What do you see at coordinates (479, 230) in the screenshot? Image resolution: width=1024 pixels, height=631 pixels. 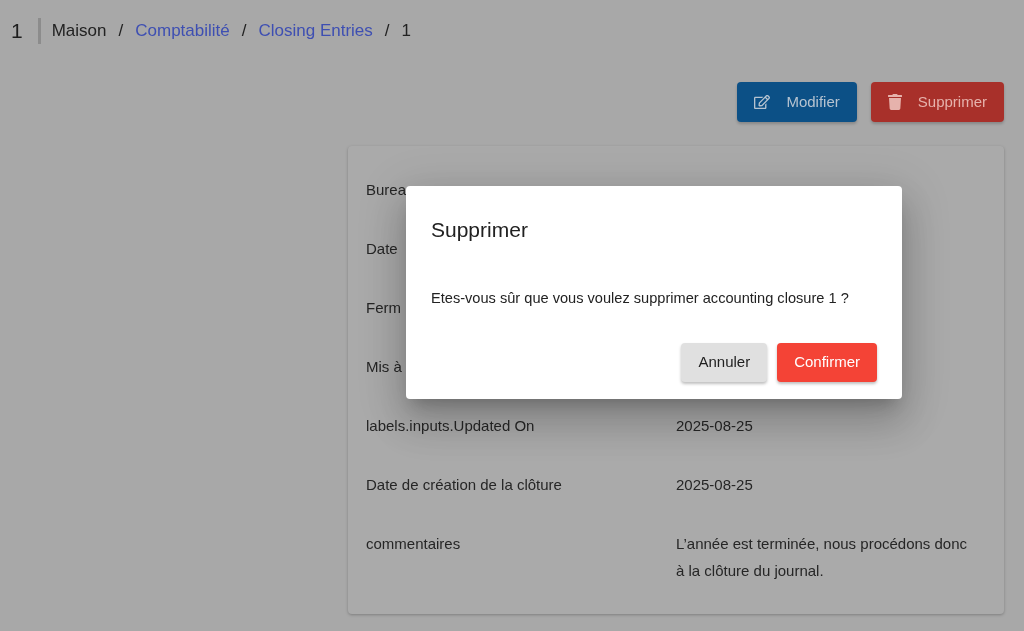 I see `dialog-title: Supprimer` at bounding box center [479, 230].